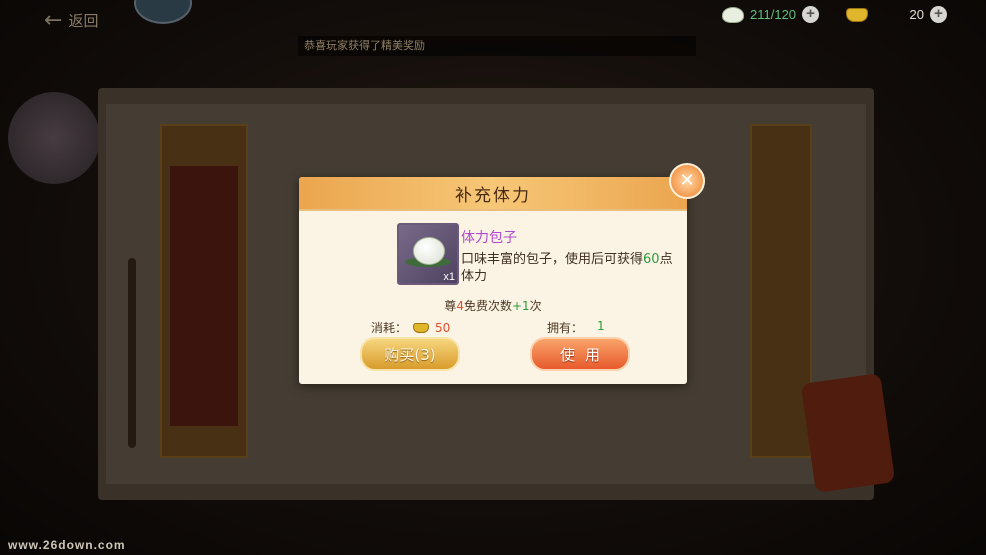  What do you see at coordinates (443, 327) in the screenshot?
I see `cost-value: 50` at bounding box center [443, 327].